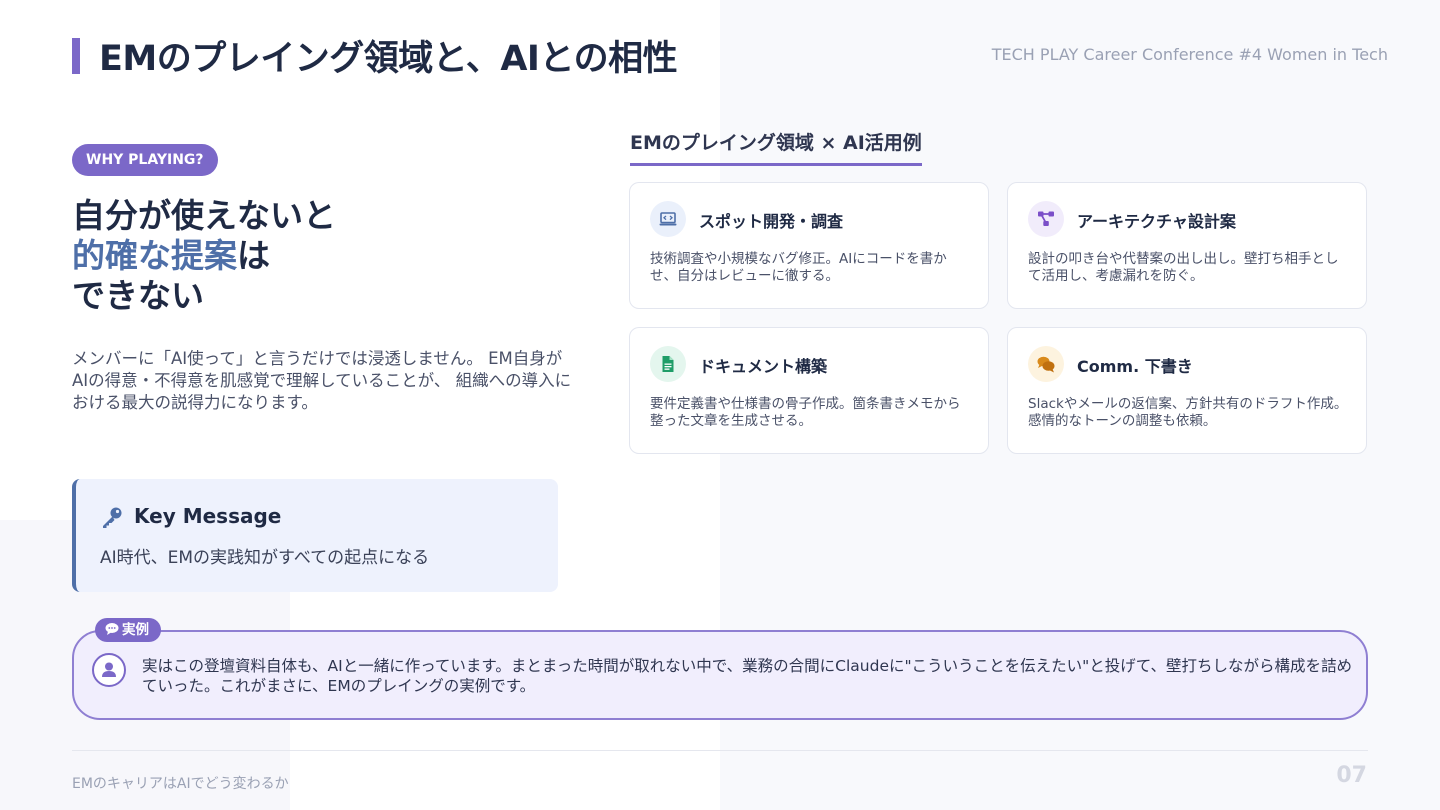 This screenshot has width=1440, height=810. Describe the element at coordinates (265, 558) in the screenshot. I see `key-message-text: AI時代、EMの実践知がすべての起点になる` at that location.